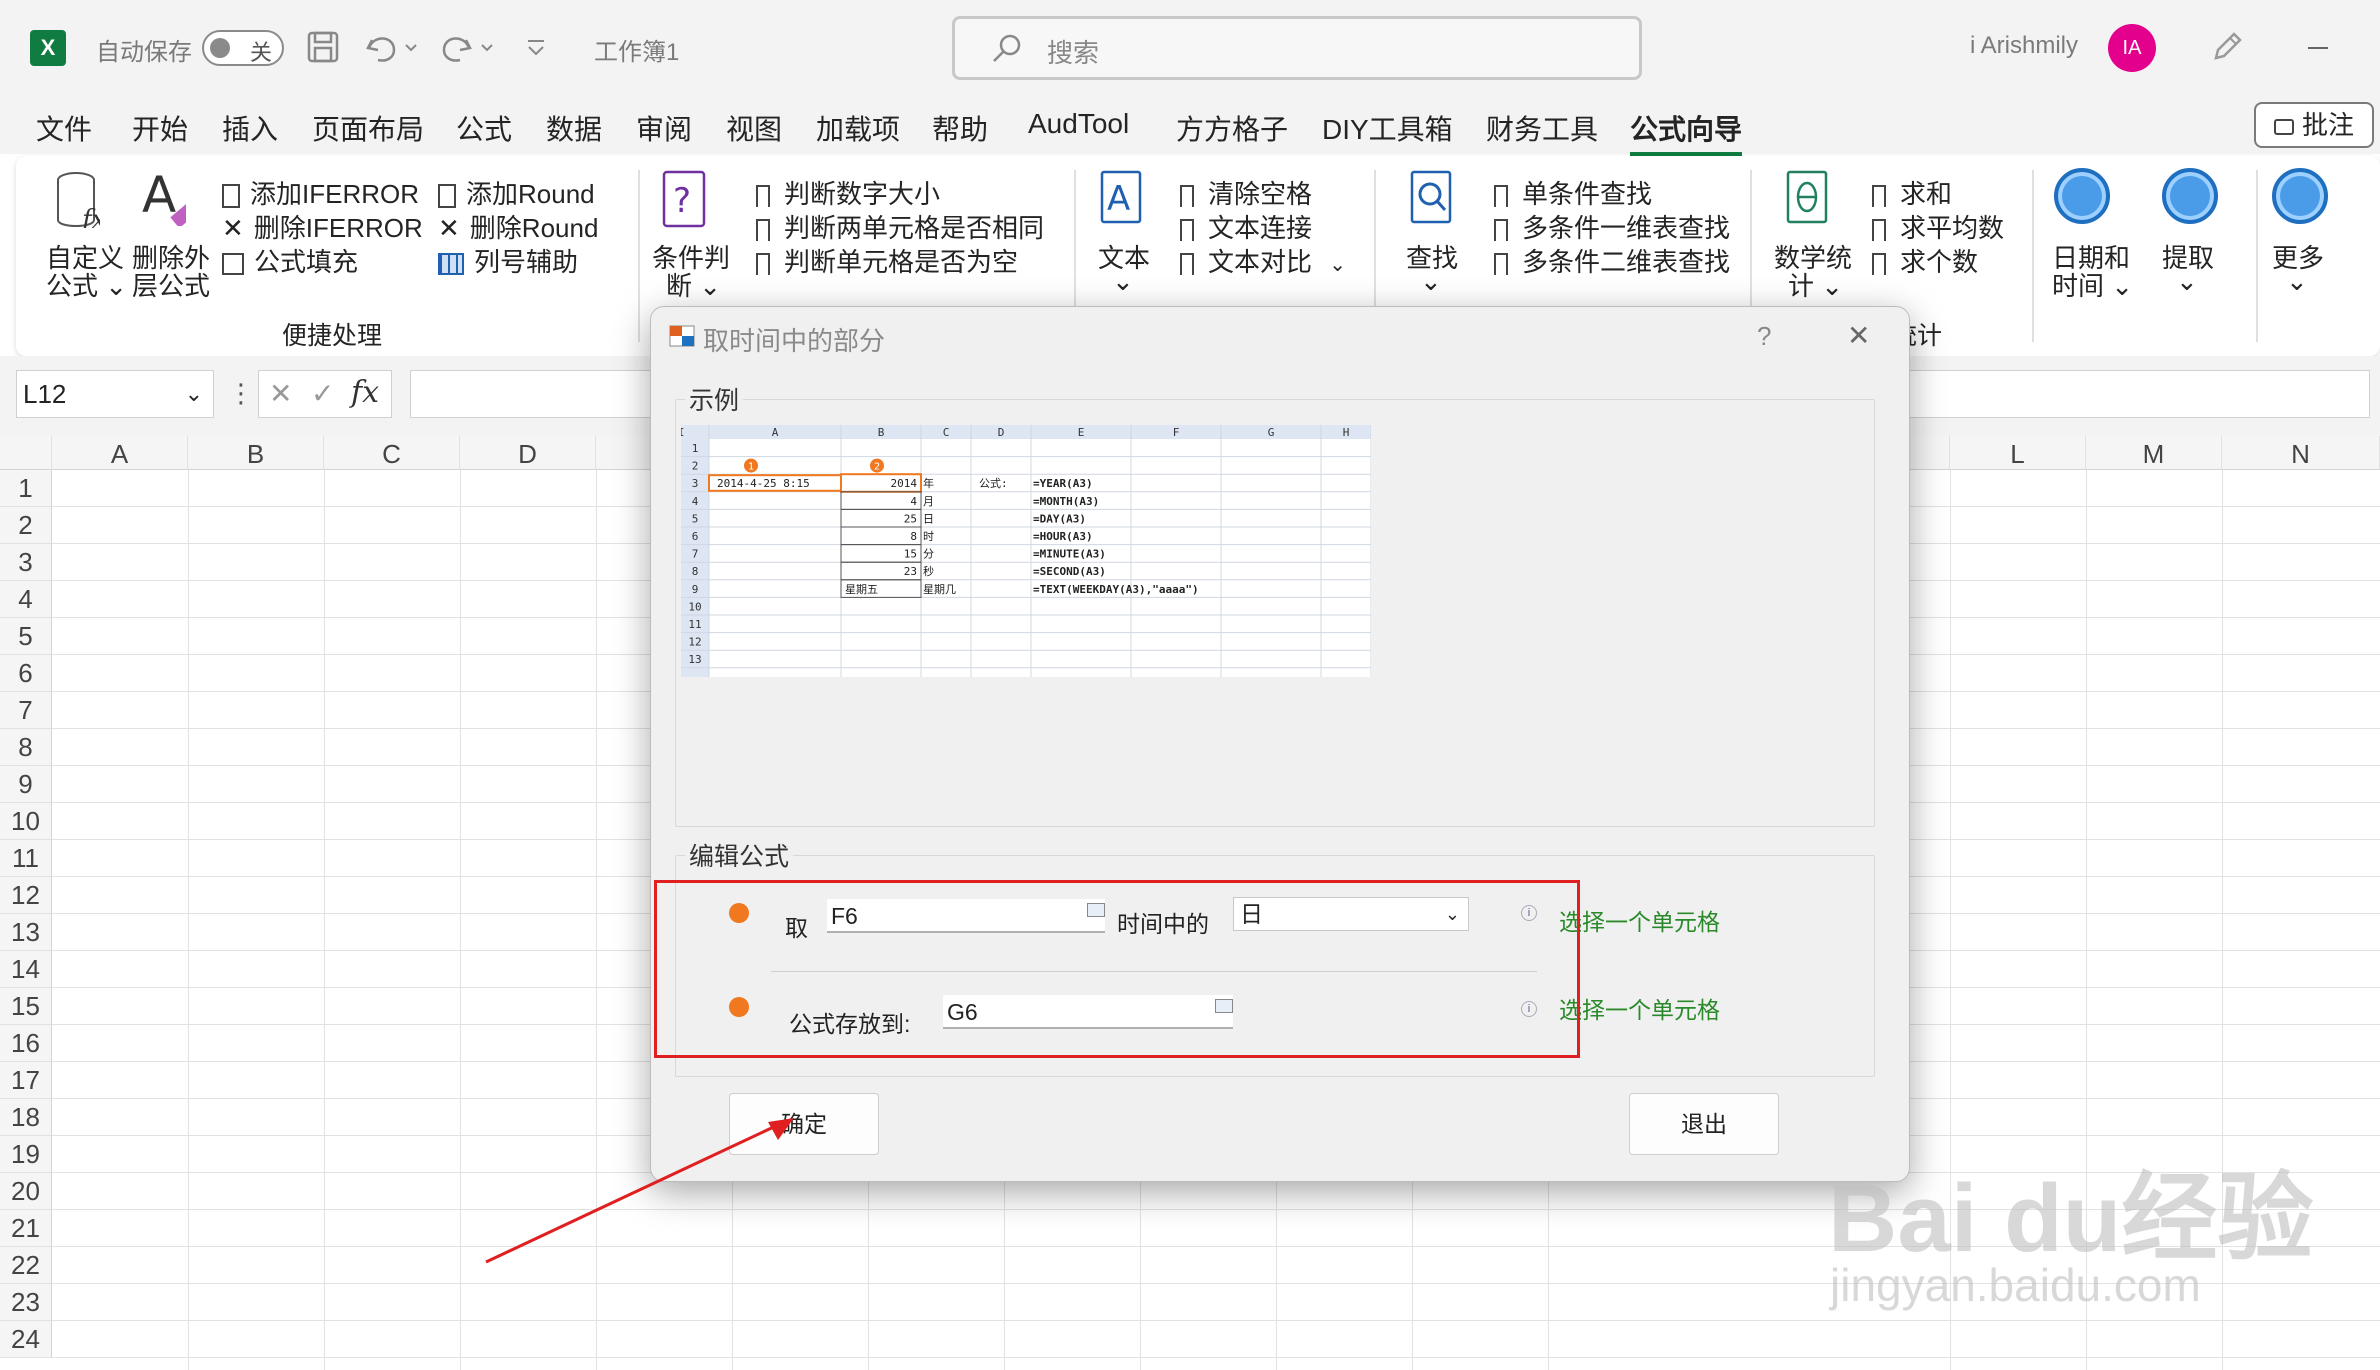 This screenshot has height=1370, width=2380. Describe the element at coordinates (26, 488) in the screenshot. I see `row-header: 1` at that location.